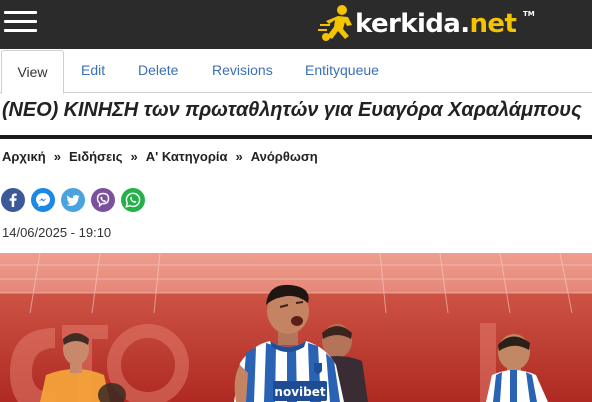  Describe the element at coordinates (93, 70) in the screenshot. I see `tab-edit: Edit` at that location.